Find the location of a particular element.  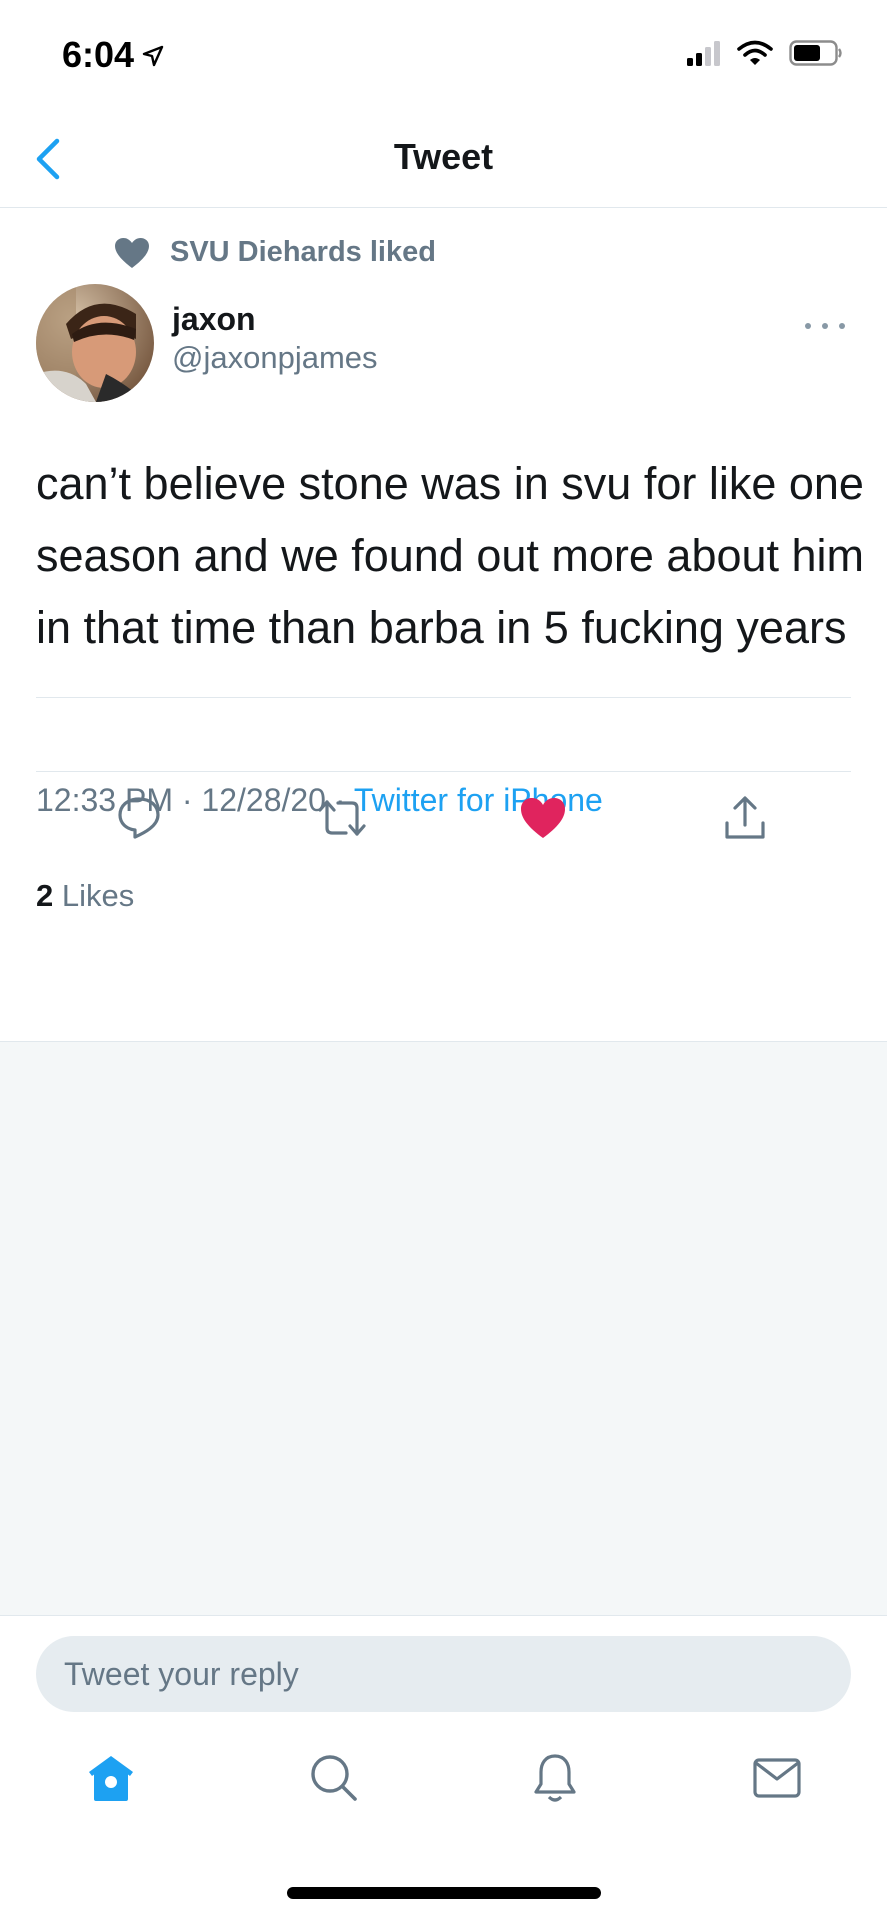

home-icon is located at coordinates (111, 1778).